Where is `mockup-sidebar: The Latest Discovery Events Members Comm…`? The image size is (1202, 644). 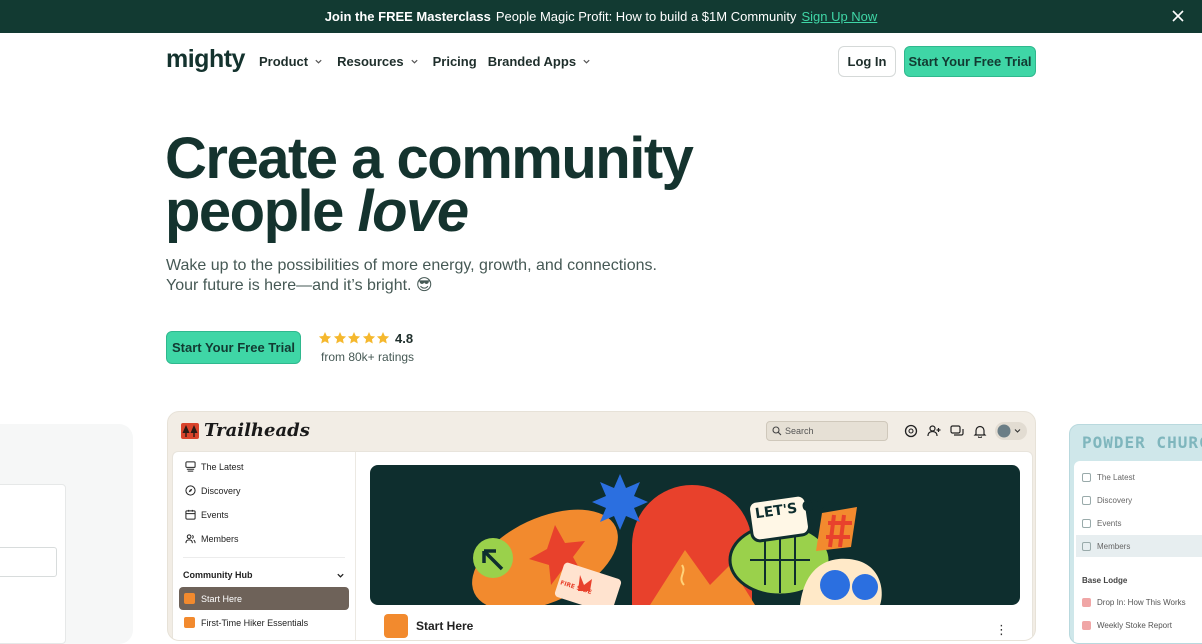 mockup-sidebar: The Latest Discovery Events Members Comm… is located at coordinates (264, 546).